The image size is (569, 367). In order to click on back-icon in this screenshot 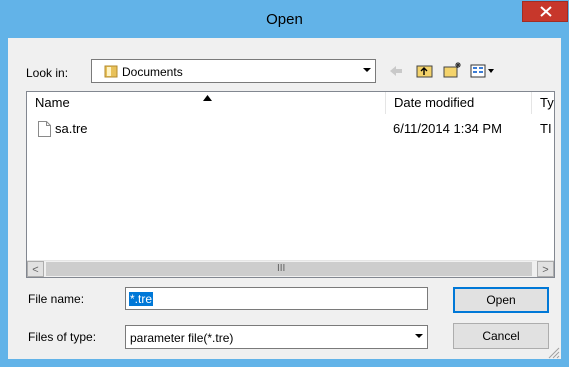, I will do `click(396, 71)`.